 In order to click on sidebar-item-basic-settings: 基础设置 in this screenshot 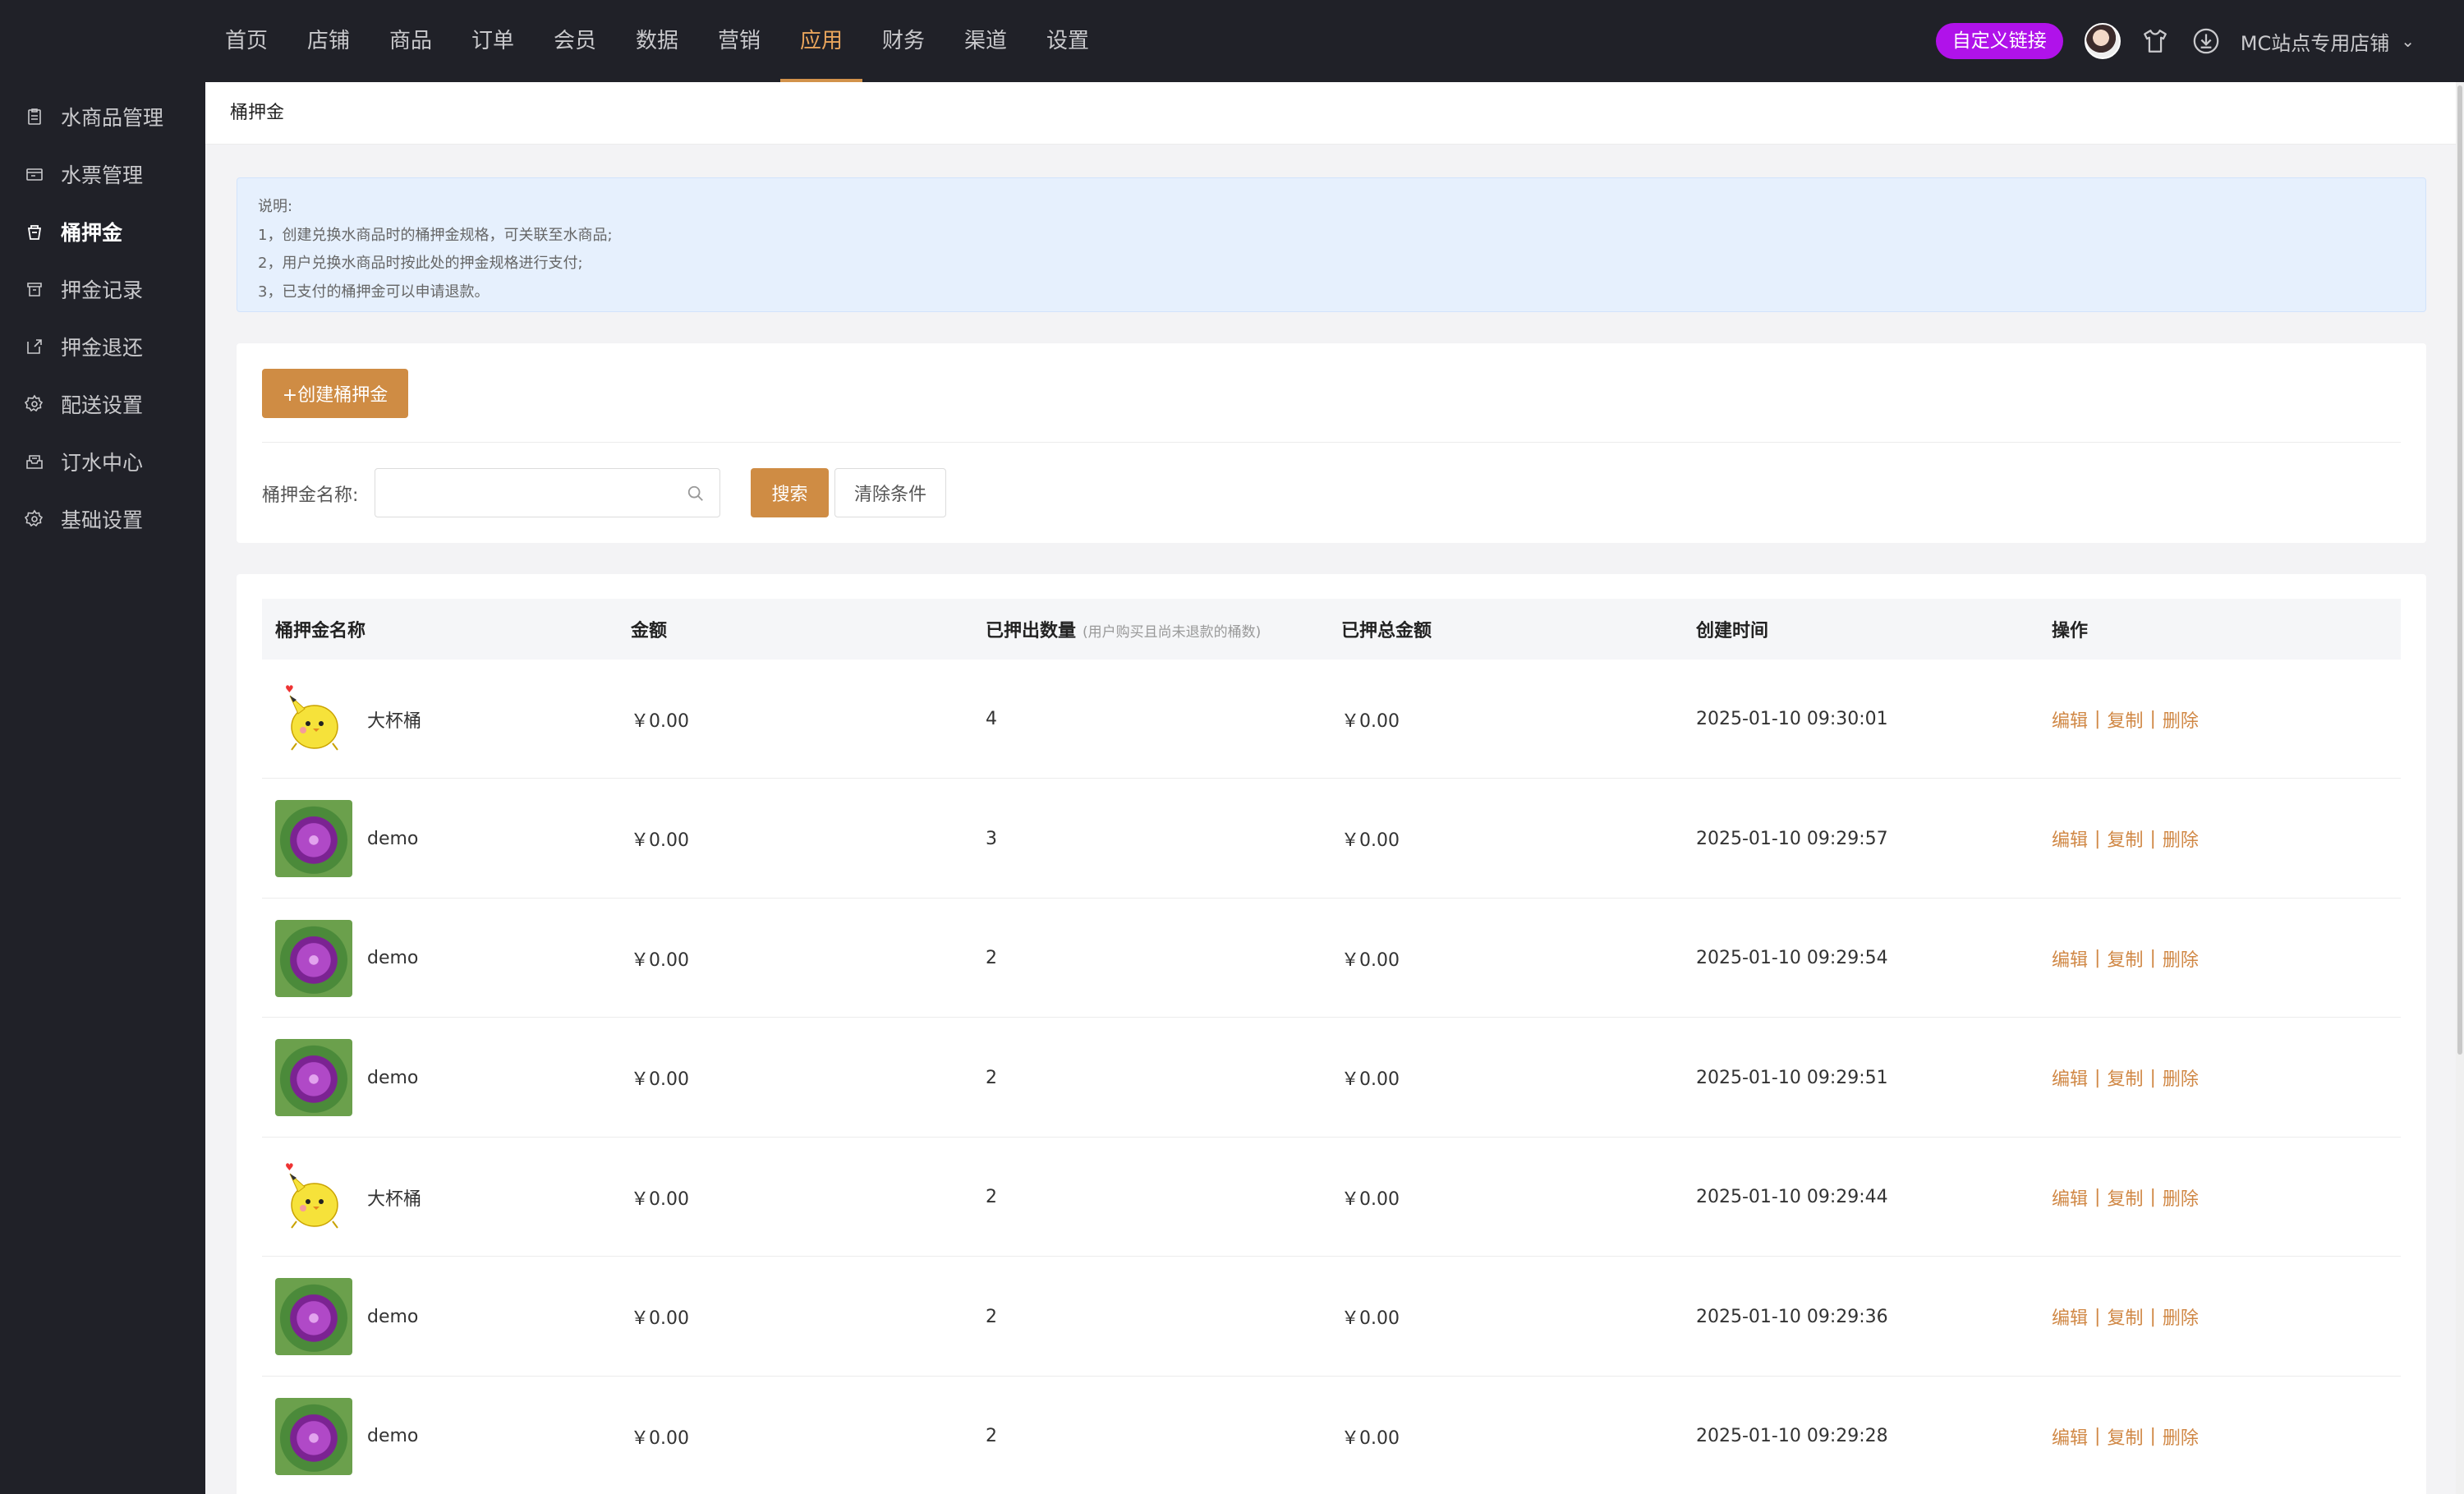, I will do `click(84, 519)`.